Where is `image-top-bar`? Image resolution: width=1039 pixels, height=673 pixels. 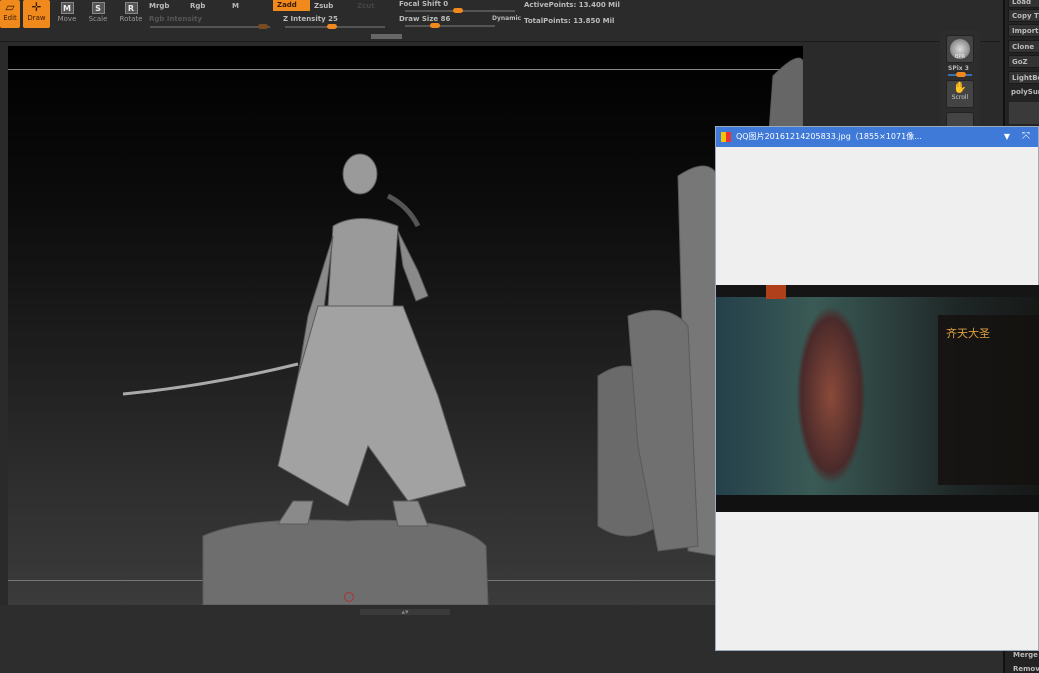 image-top-bar is located at coordinates (877, 291).